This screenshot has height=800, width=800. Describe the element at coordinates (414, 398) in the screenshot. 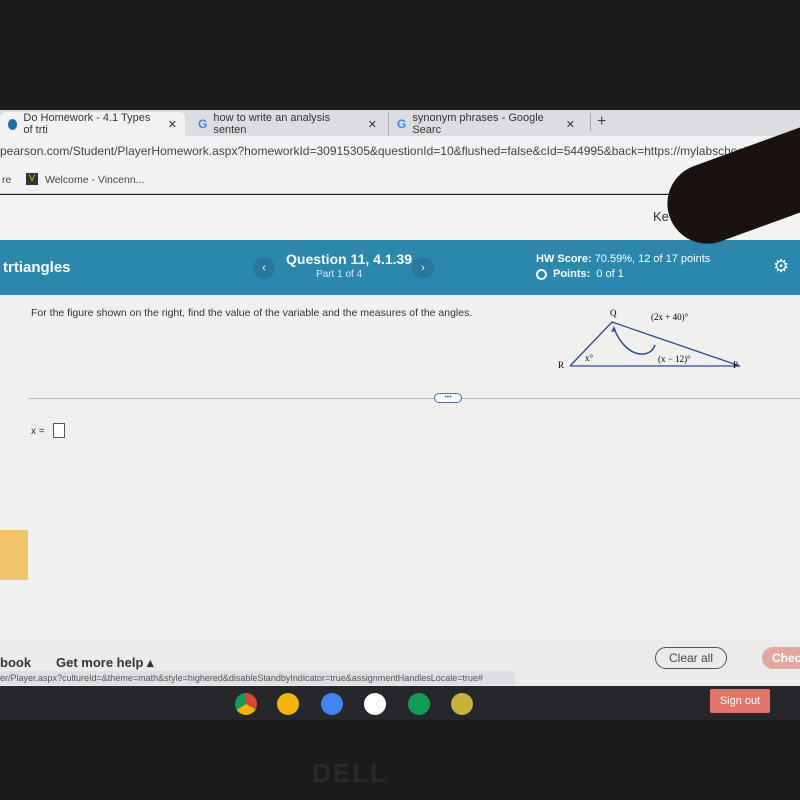

I see `divider` at that location.